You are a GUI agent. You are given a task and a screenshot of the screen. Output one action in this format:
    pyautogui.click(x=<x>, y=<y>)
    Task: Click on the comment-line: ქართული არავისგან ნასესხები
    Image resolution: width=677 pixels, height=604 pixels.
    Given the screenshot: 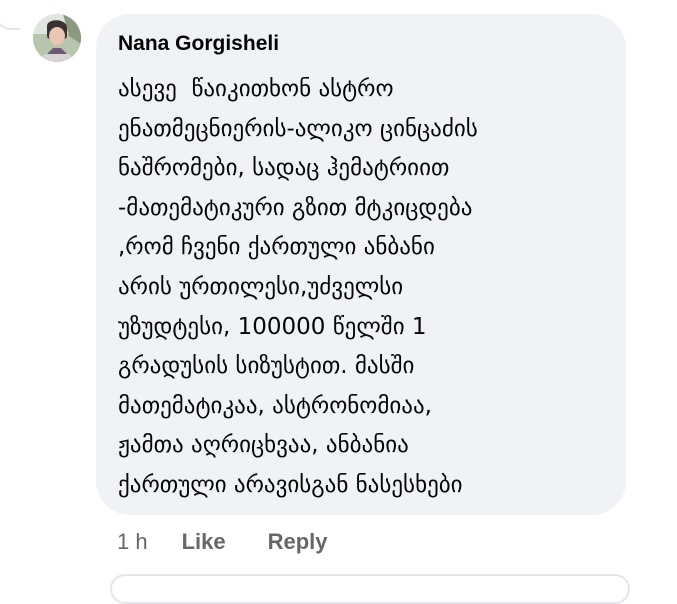 What is the action you would take?
    pyautogui.click(x=290, y=484)
    